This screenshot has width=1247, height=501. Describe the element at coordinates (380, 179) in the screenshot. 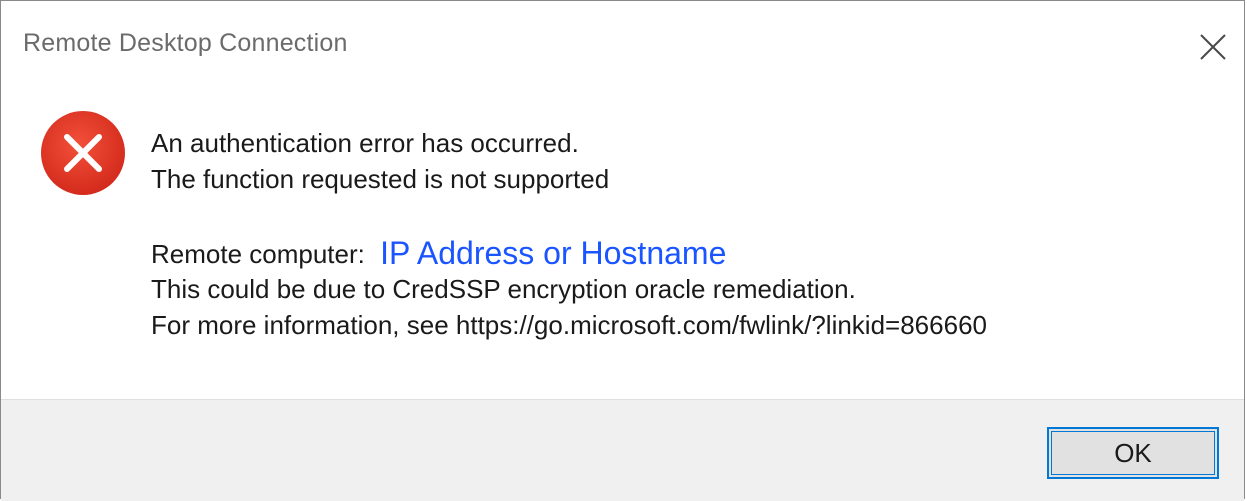

I see `error-message-line-2: The function requested is not supported` at that location.